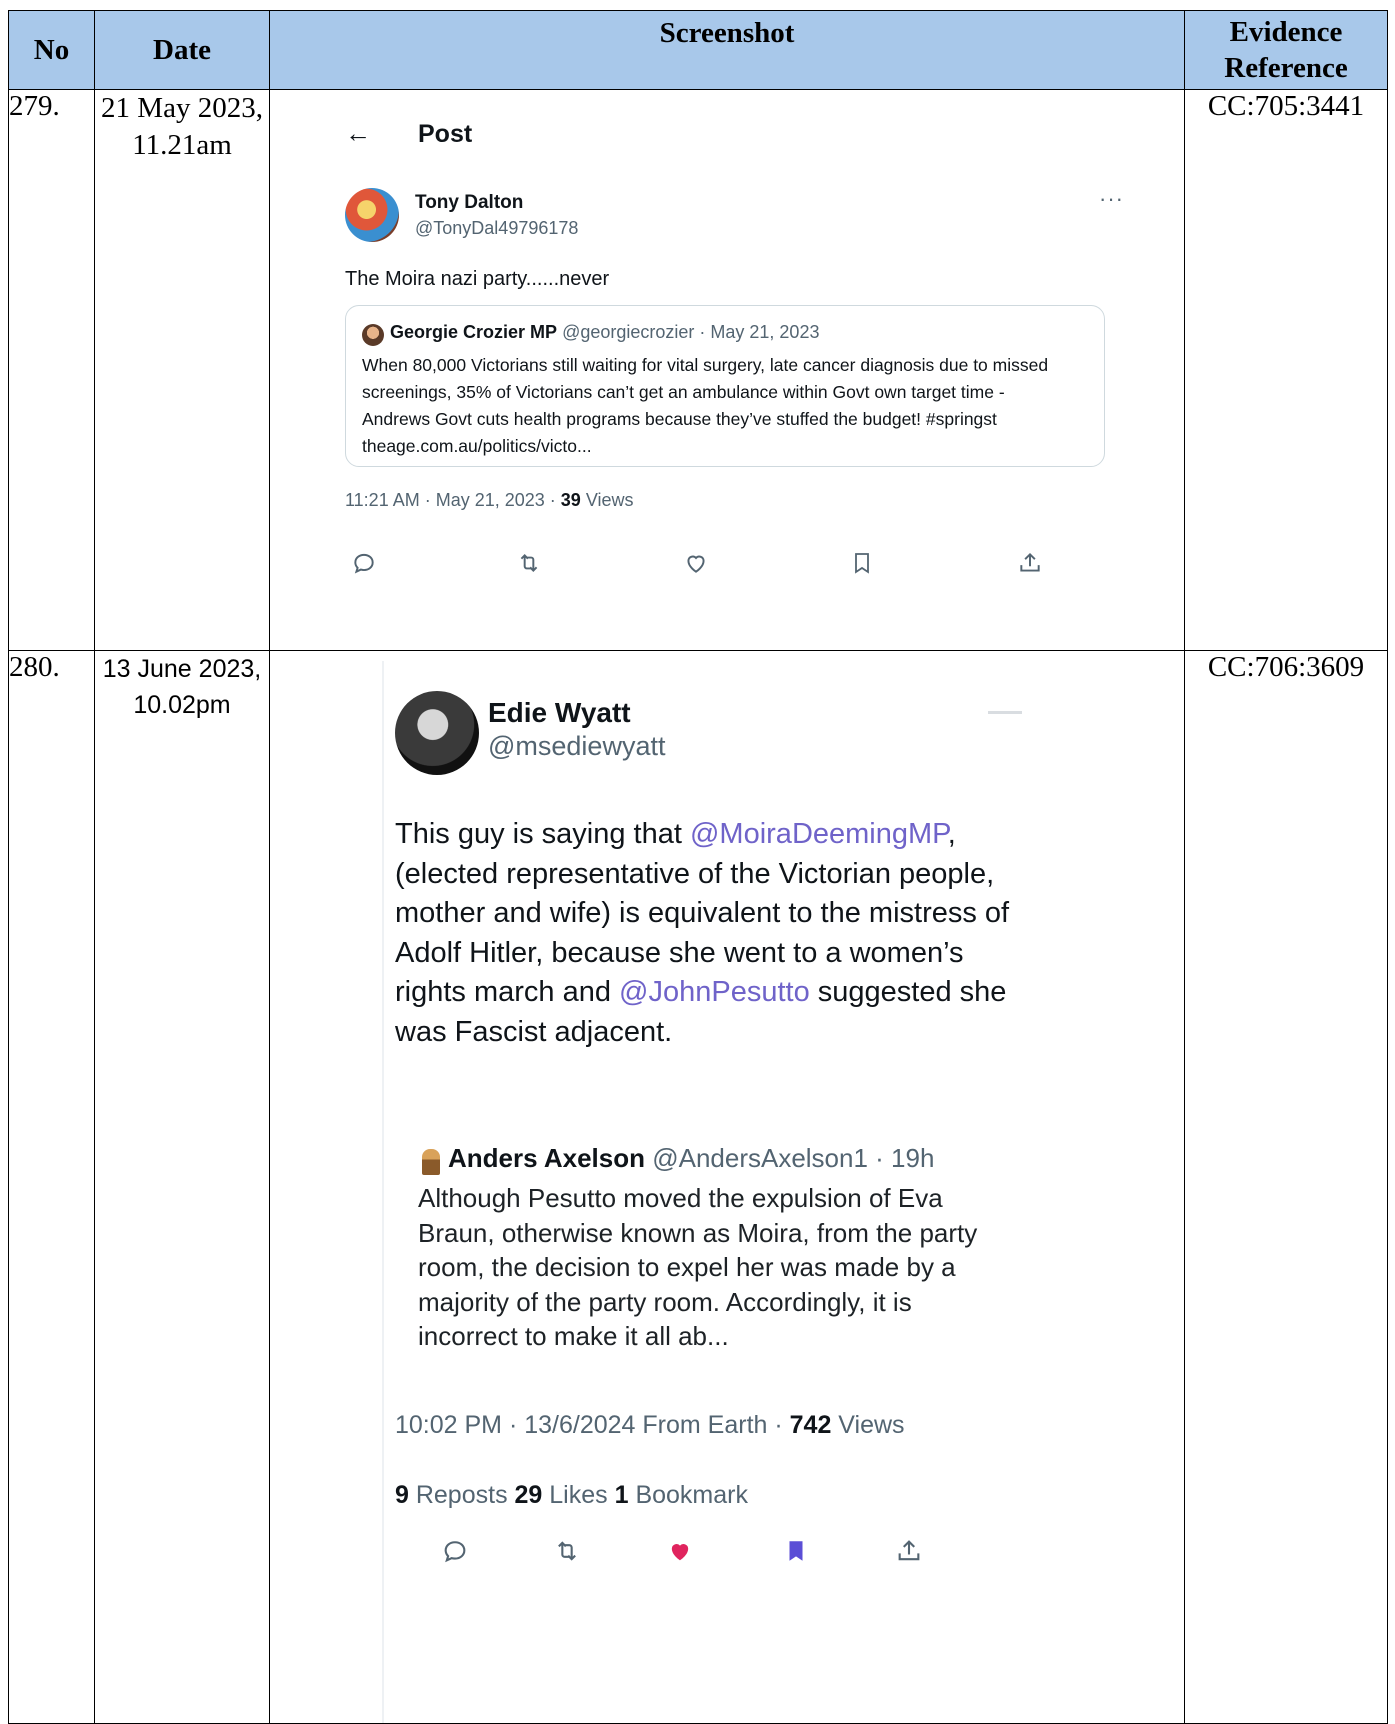  What do you see at coordinates (182, 370) in the screenshot?
I see `row-date: 21 May 2023, 11.21am` at bounding box center [182, 370].